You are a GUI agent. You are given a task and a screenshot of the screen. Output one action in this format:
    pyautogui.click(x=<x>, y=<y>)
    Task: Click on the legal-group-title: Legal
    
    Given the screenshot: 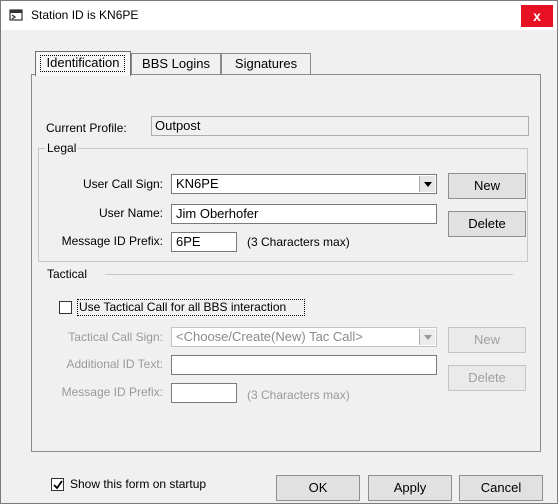 What is the action you would take?
    pyautogui.click(x=62, y=148)
    